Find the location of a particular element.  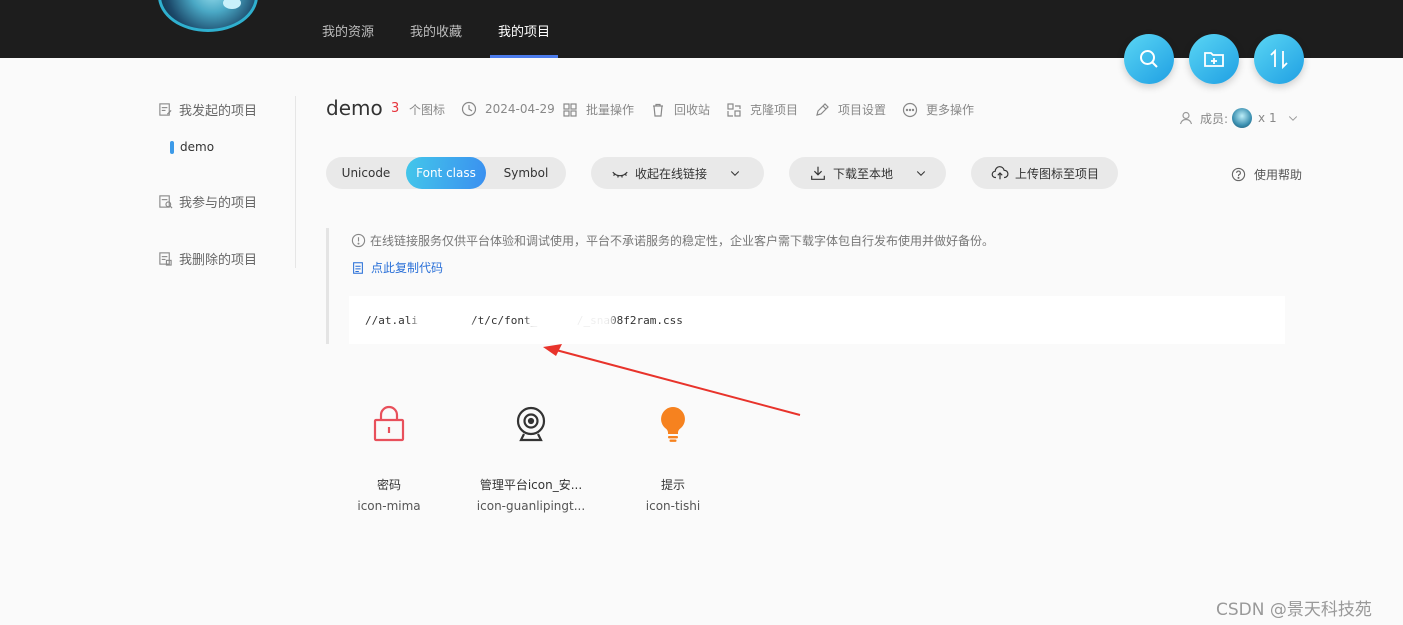

copy-code-link: 点此复制代码 is located at coordinates (397, 267).